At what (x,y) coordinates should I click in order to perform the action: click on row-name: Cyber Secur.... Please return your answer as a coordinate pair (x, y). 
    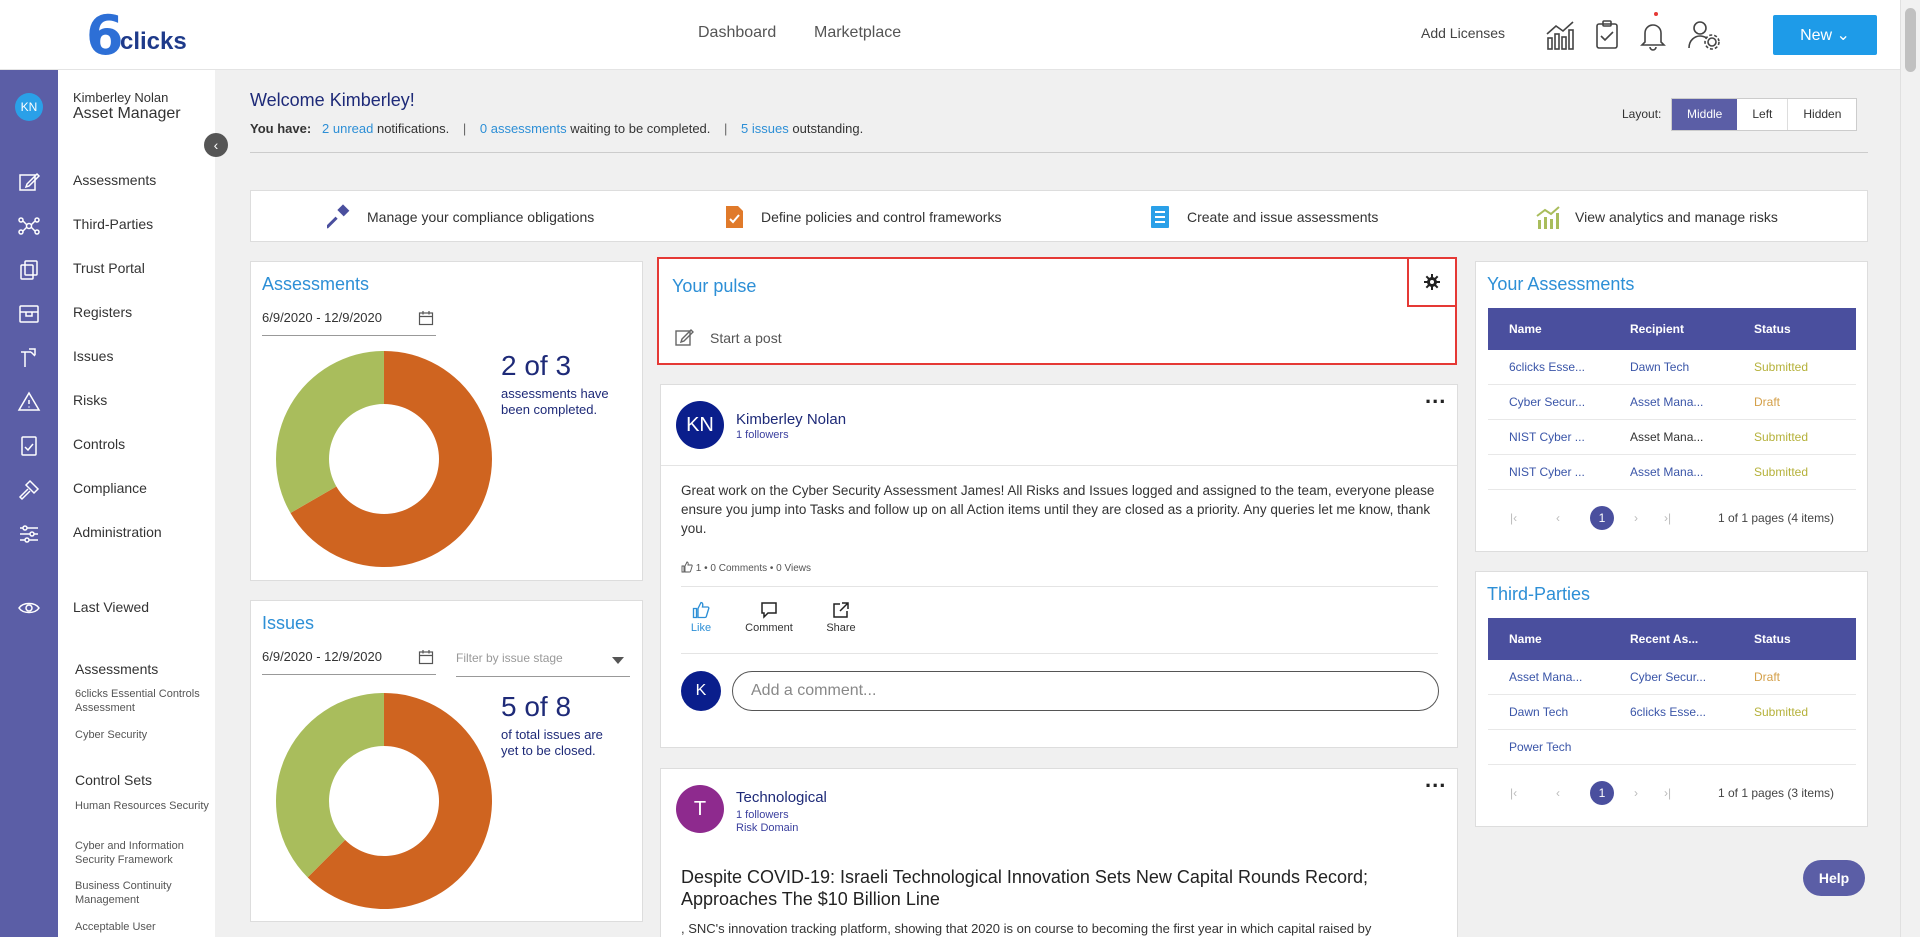
    Looking at the image, I should click on (1547, 402).